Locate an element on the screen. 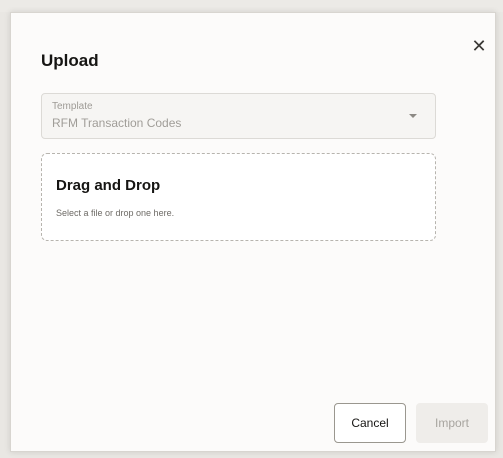 The width and height of the screenshot is (503, 458). backdrop is located at coordinates (251, 6).